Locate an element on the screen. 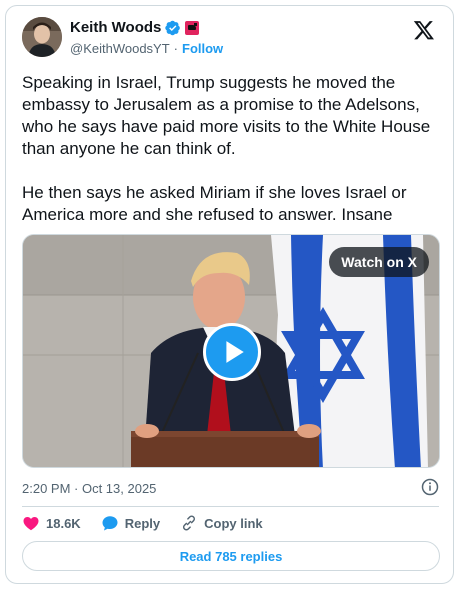  follow-button: Follow is located at coordinates (202, 48).